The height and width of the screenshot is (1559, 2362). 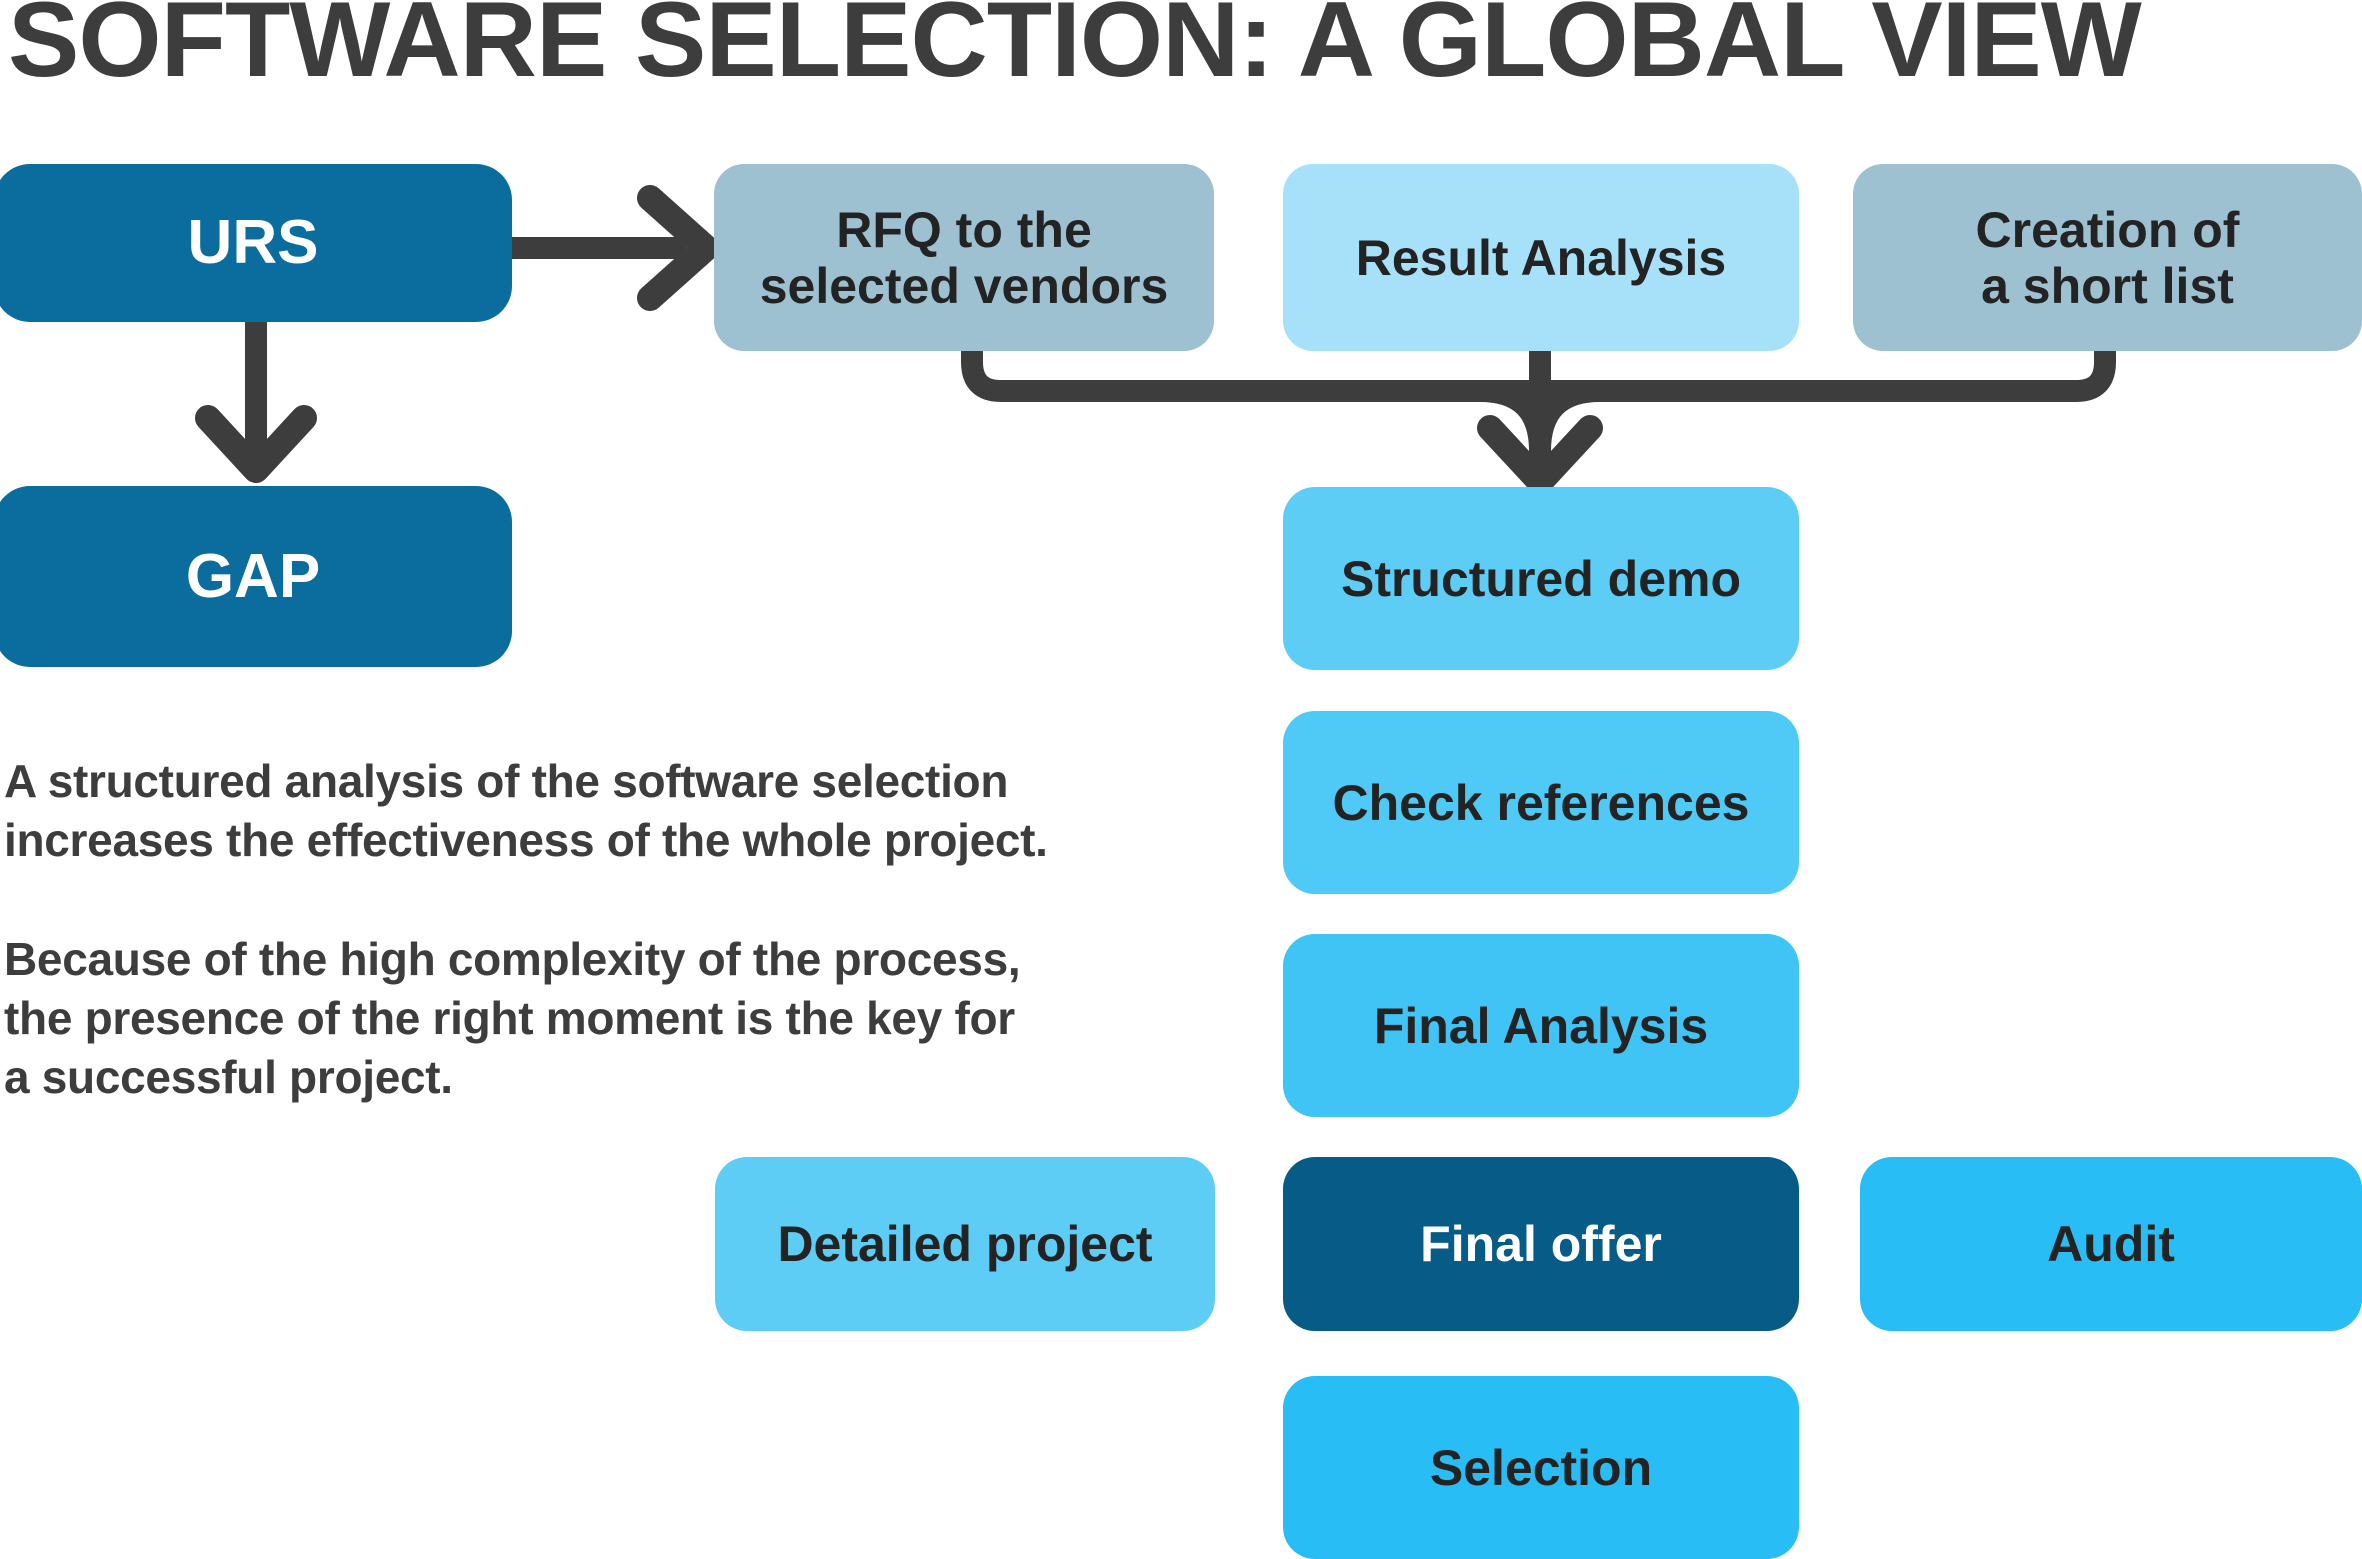 I want to click on node-audit: Audit, so click(x=2111, y=1244).